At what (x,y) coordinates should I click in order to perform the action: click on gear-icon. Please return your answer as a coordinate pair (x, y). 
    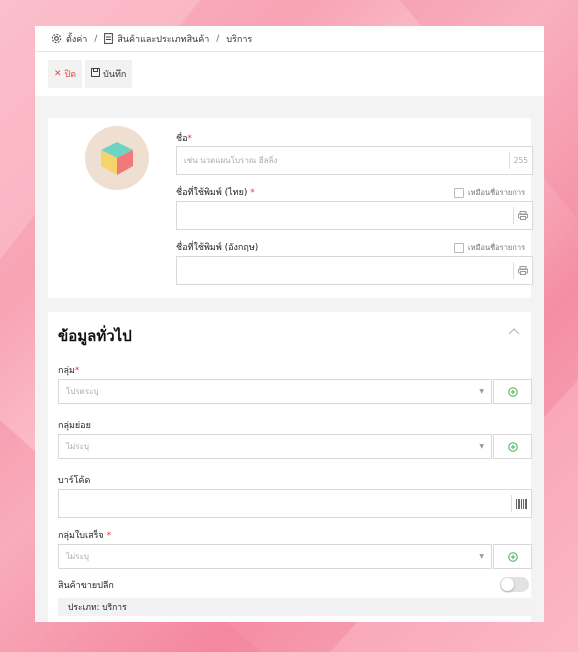
    Looking at the image, I should click on (56, 38).